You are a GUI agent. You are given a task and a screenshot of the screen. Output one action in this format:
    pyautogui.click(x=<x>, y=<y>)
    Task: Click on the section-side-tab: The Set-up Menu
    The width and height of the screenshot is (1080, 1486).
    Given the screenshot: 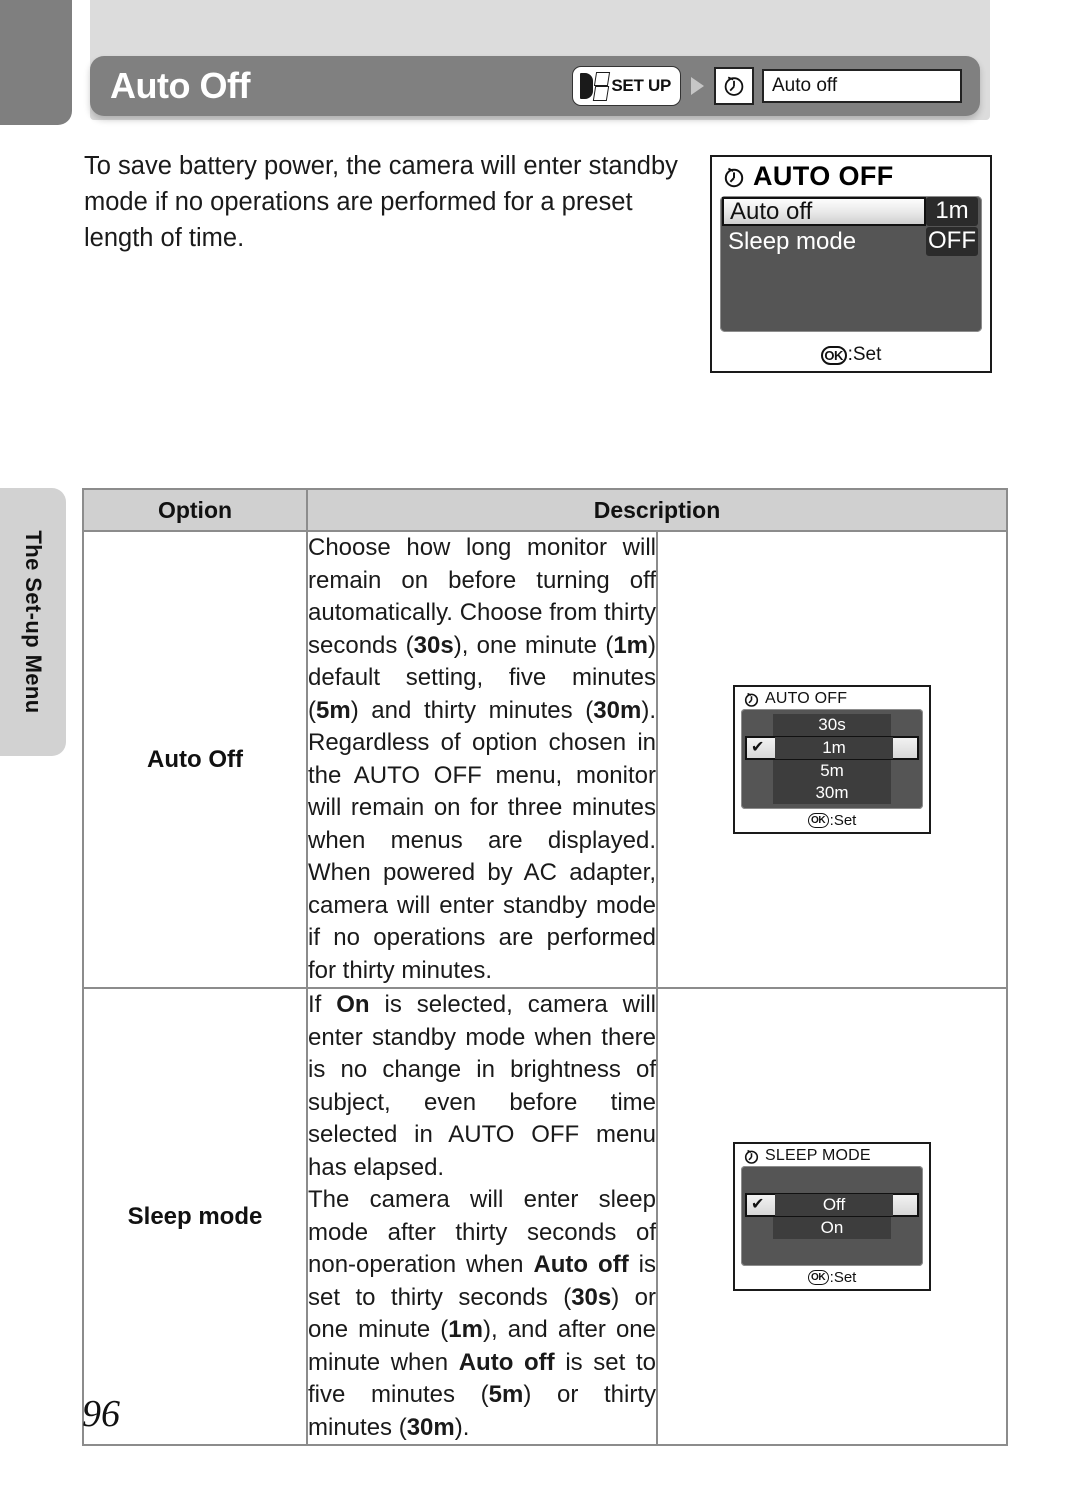 What is the action you would take?
    pyautogui.click(x=33, y=622)
    